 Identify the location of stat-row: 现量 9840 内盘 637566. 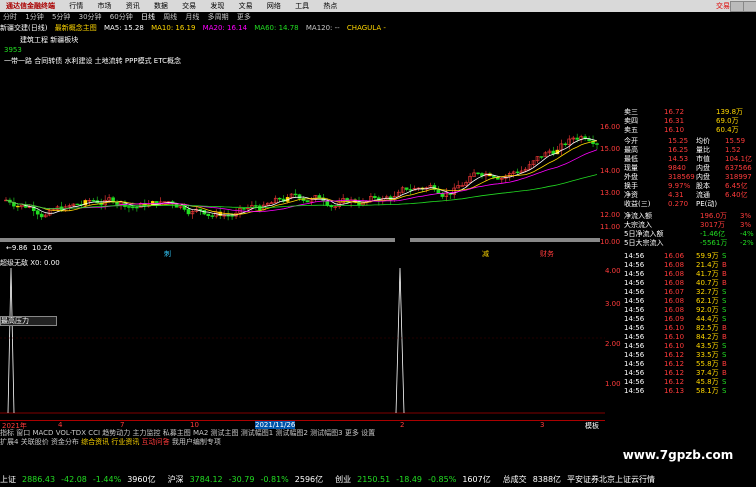
(678, 168).